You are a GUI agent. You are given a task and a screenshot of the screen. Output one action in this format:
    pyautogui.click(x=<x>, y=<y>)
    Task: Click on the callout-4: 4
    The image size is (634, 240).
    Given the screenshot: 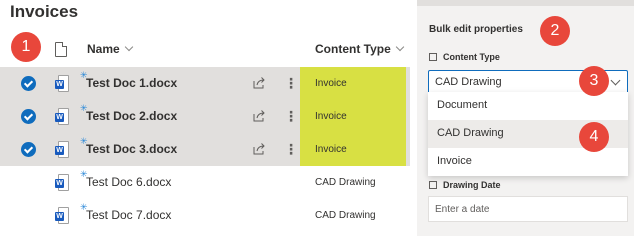 What is the action you would take?
    pyautogui.click(x=594, y=137)
    